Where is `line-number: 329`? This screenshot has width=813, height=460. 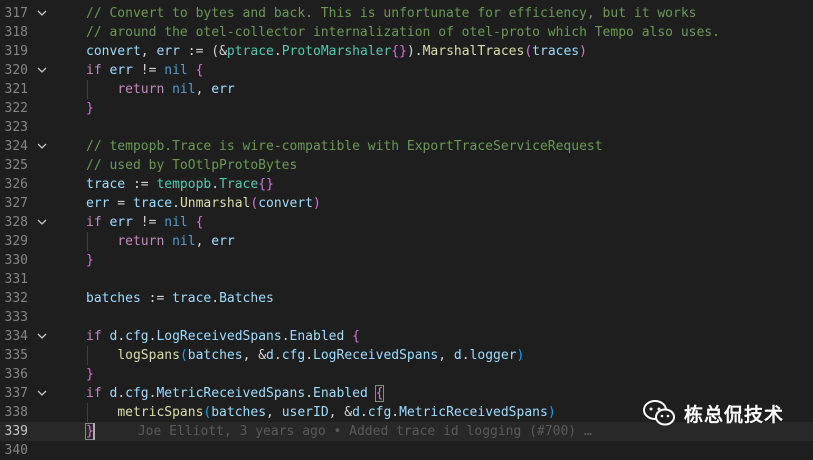 line-number: 329 is located at coordinates (16, 241).